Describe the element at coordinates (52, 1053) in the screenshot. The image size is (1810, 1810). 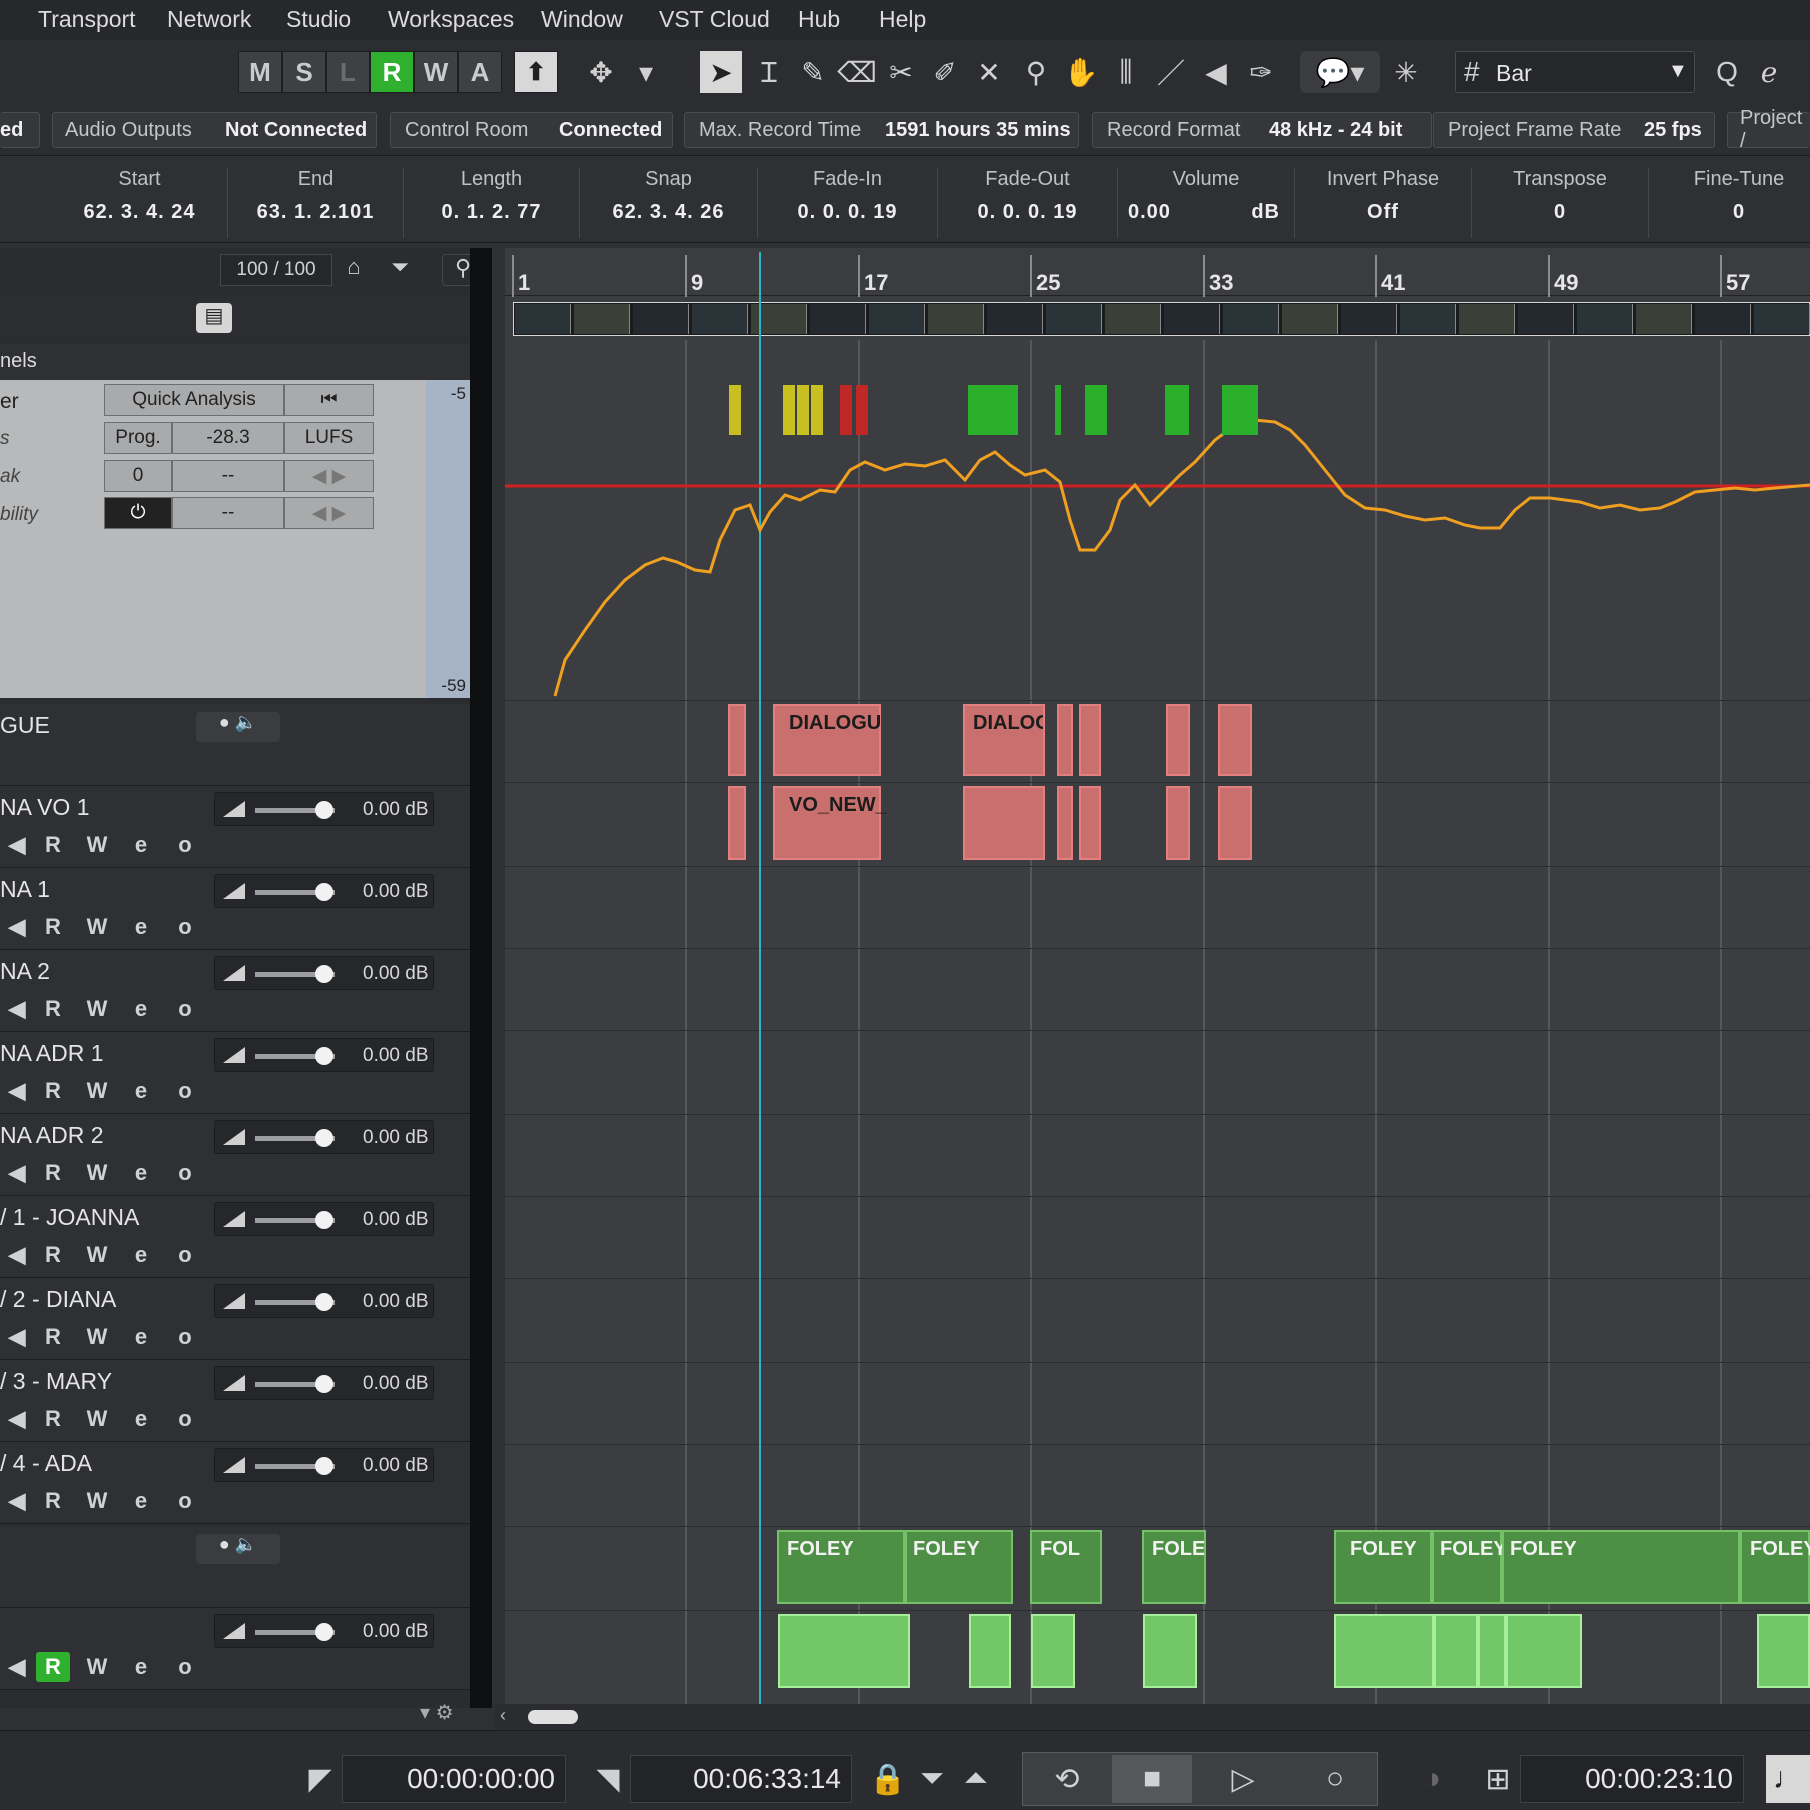
I see `track-name: NA ADR 1` at that location.